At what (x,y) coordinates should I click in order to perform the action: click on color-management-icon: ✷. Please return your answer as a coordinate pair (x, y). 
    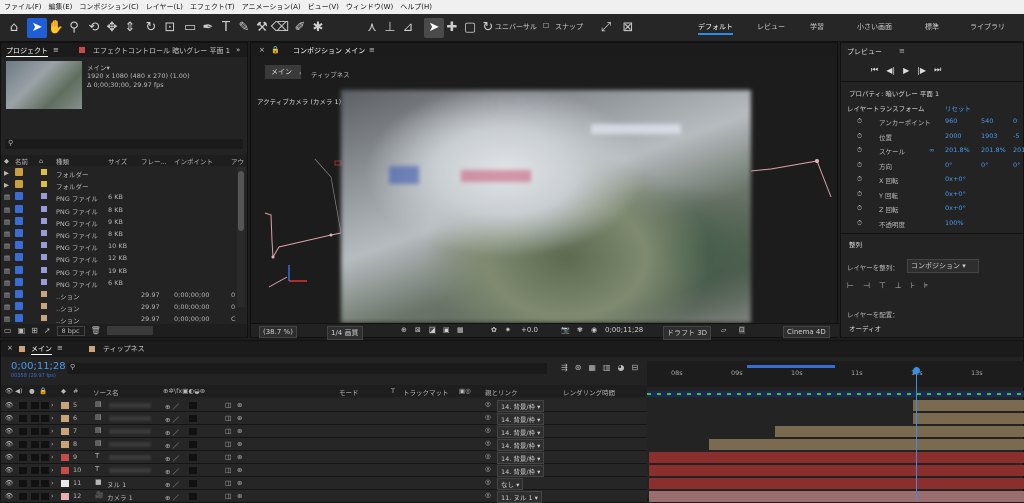
    Looking at the image, I should click on (508, 330).